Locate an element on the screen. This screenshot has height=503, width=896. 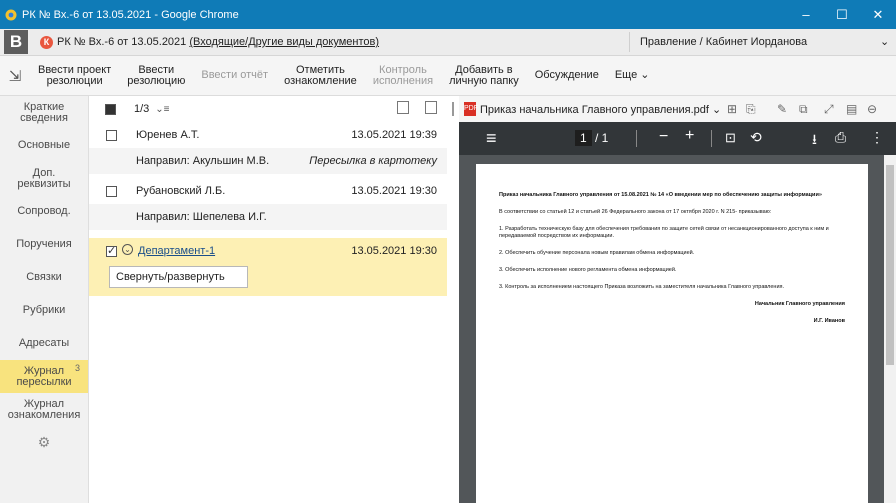
mark-acquaintance-button: Отметить ознакомление is located at coordinates (320, 75).